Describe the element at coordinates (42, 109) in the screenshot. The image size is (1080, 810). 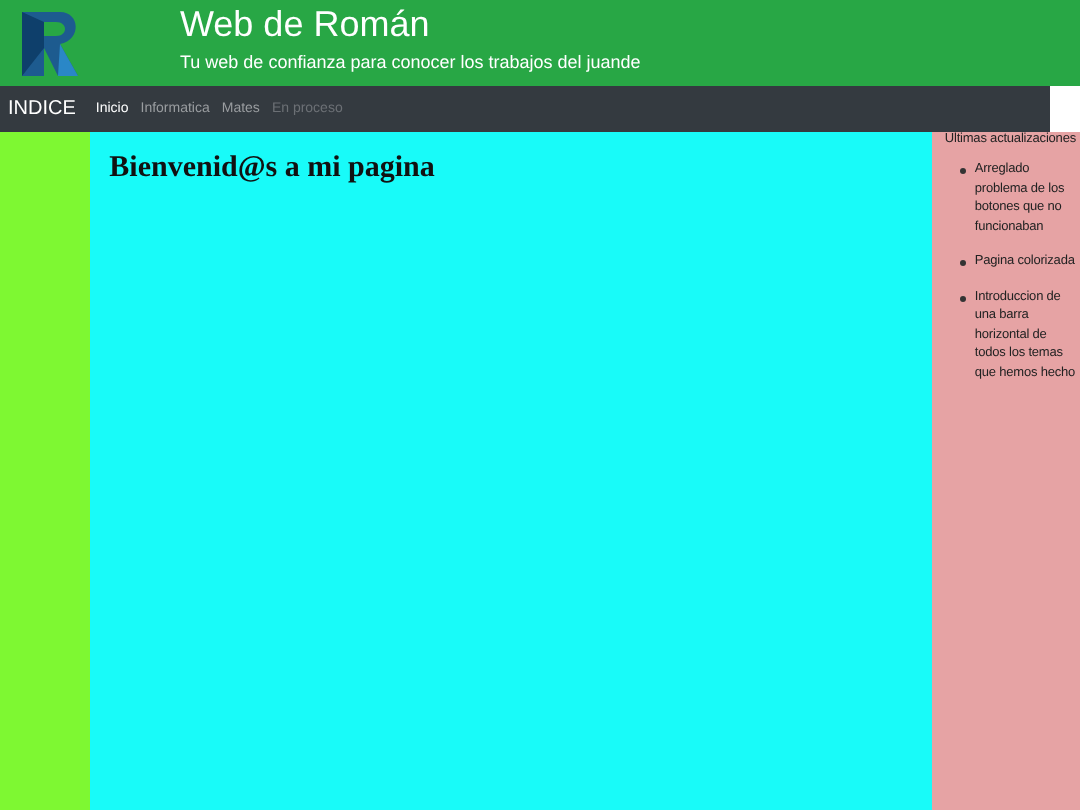
I see `nav-brand: INDICE` at that location.